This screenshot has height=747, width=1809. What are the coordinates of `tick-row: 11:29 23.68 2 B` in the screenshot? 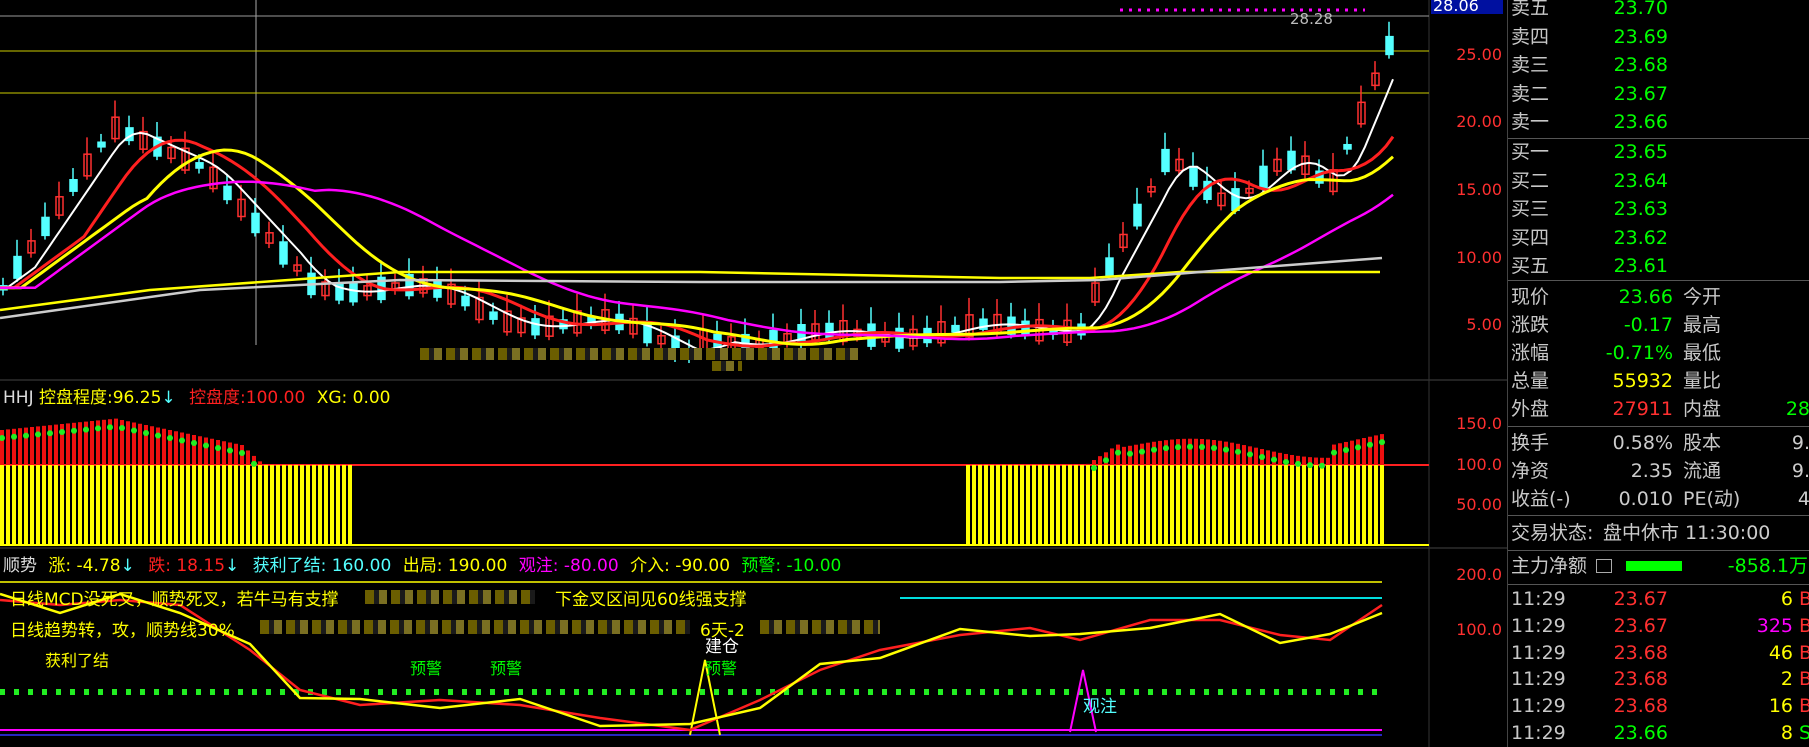 It's located at (1658, 679).